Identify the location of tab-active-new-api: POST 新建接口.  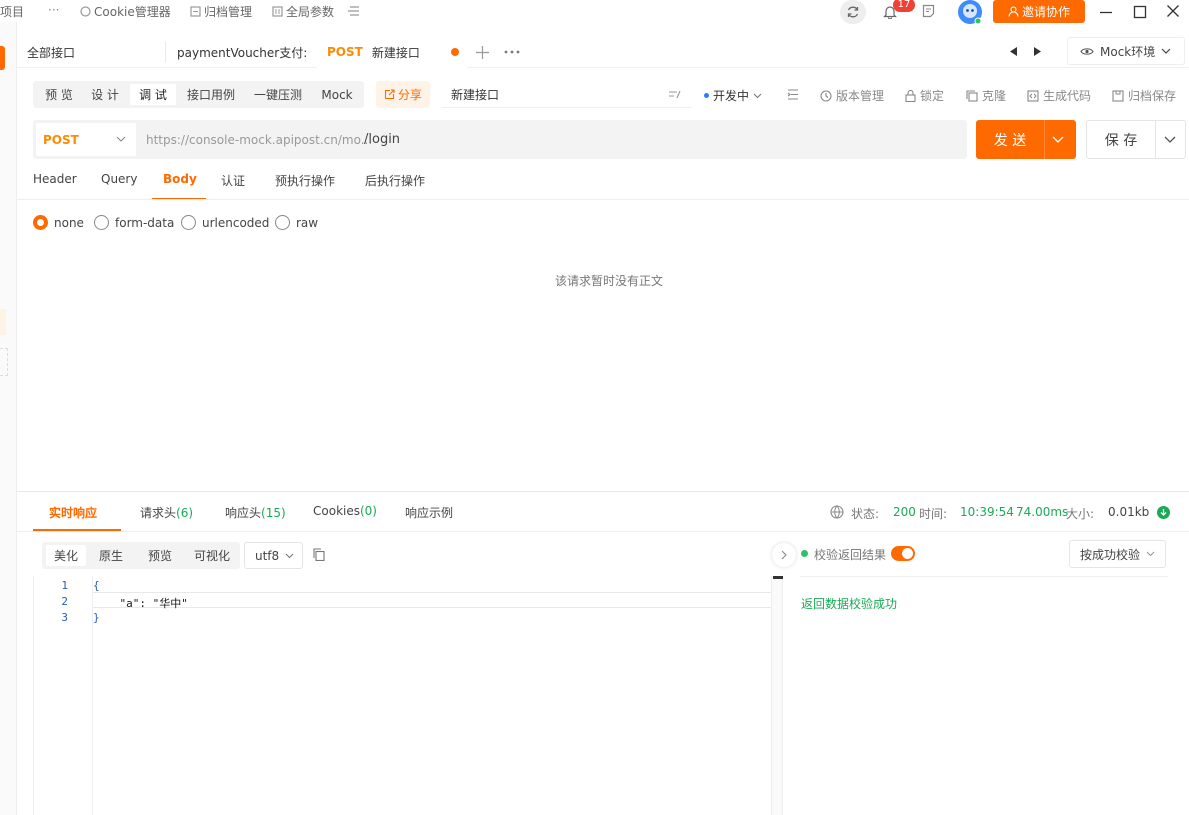
(392, 52).